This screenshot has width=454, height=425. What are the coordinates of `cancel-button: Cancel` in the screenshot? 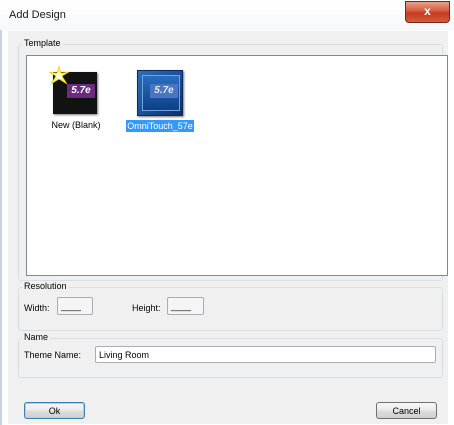 It's located at (406, 410).